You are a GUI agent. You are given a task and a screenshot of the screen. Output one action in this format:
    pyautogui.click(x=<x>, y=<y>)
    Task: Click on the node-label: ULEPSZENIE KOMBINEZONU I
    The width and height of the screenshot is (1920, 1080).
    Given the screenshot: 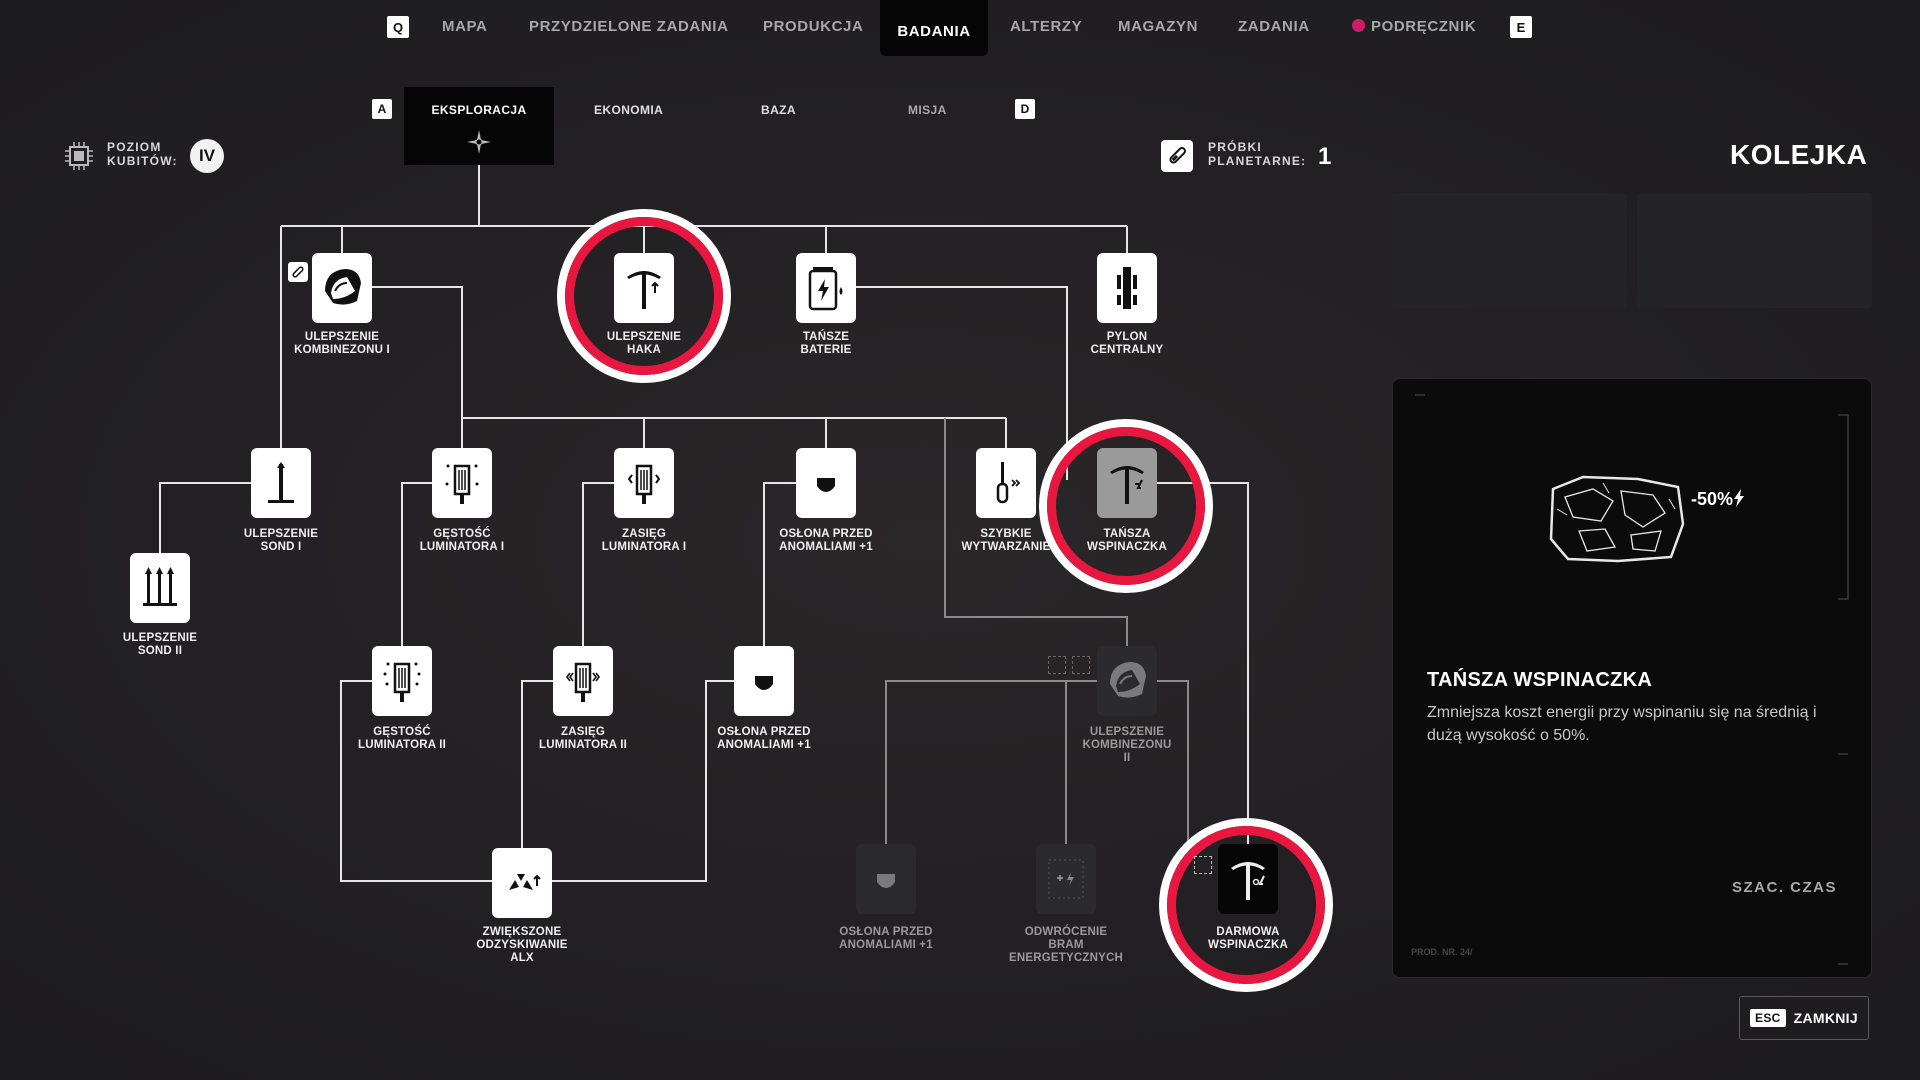 What is the action you would take?
    pyautogui.click(x=342, y=343)
    